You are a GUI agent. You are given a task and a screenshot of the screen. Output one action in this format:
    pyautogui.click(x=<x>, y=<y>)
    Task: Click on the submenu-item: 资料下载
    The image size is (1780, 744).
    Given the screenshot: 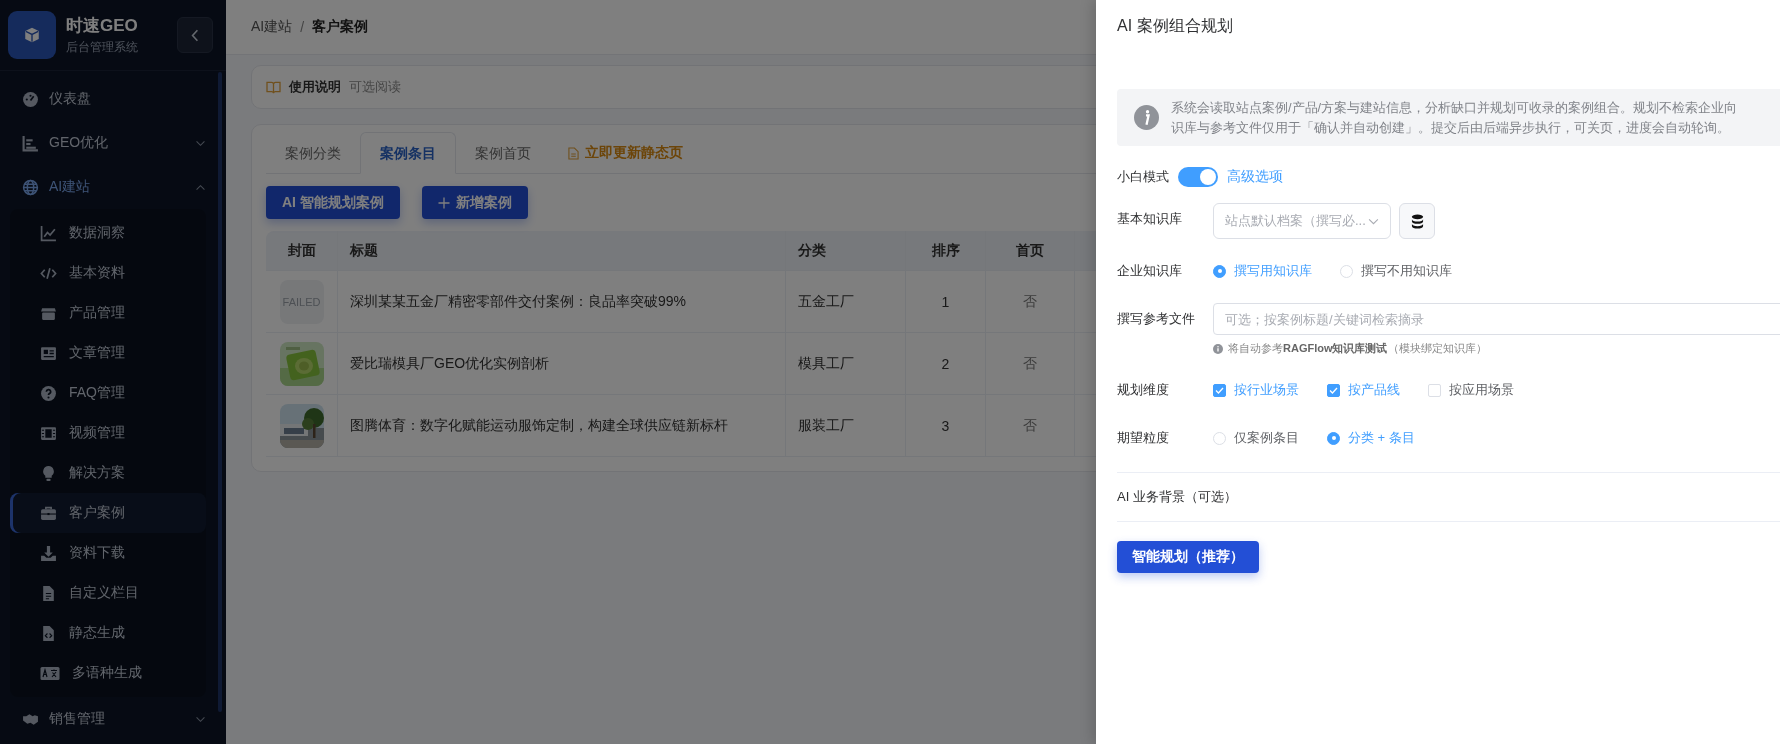 What is the action you would take?
    pyautogui.click(x=108, y=553)
    